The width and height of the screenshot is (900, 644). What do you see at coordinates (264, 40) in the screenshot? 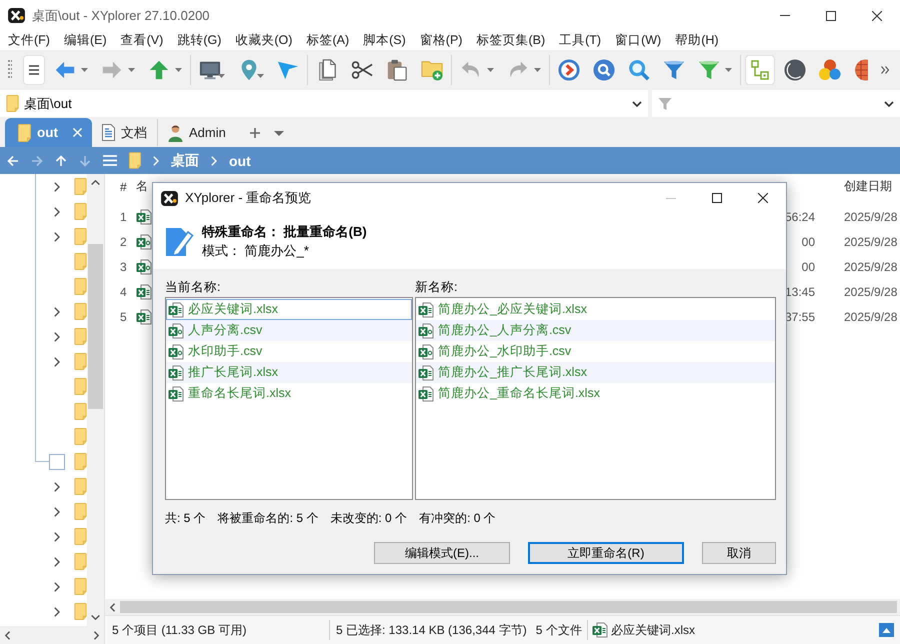
I see `menu-item: 收藏夹(O)` at bounding box center [264, 40].